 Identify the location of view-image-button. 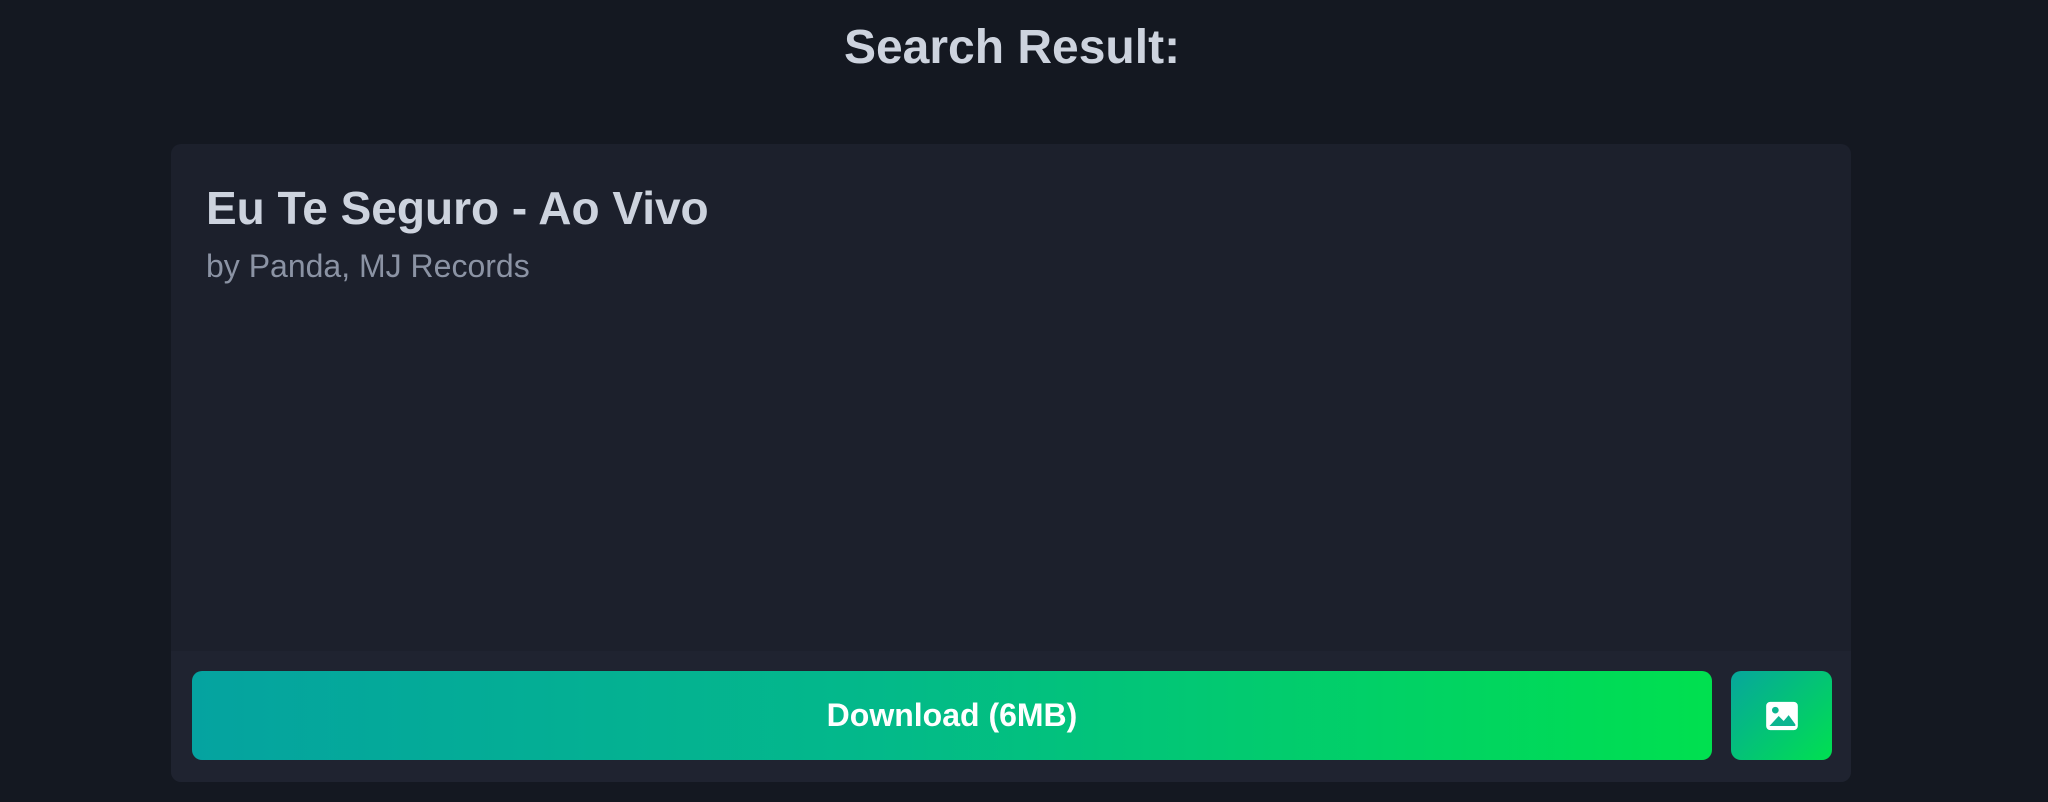
(1781, 715).